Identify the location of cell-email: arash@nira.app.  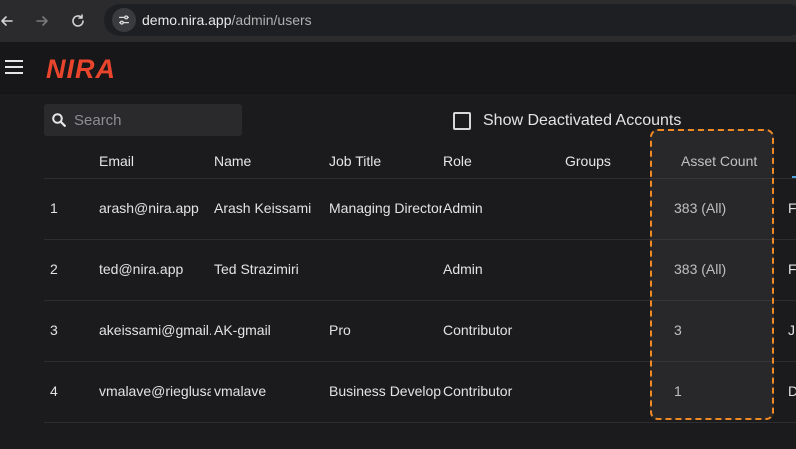
(149, 208).